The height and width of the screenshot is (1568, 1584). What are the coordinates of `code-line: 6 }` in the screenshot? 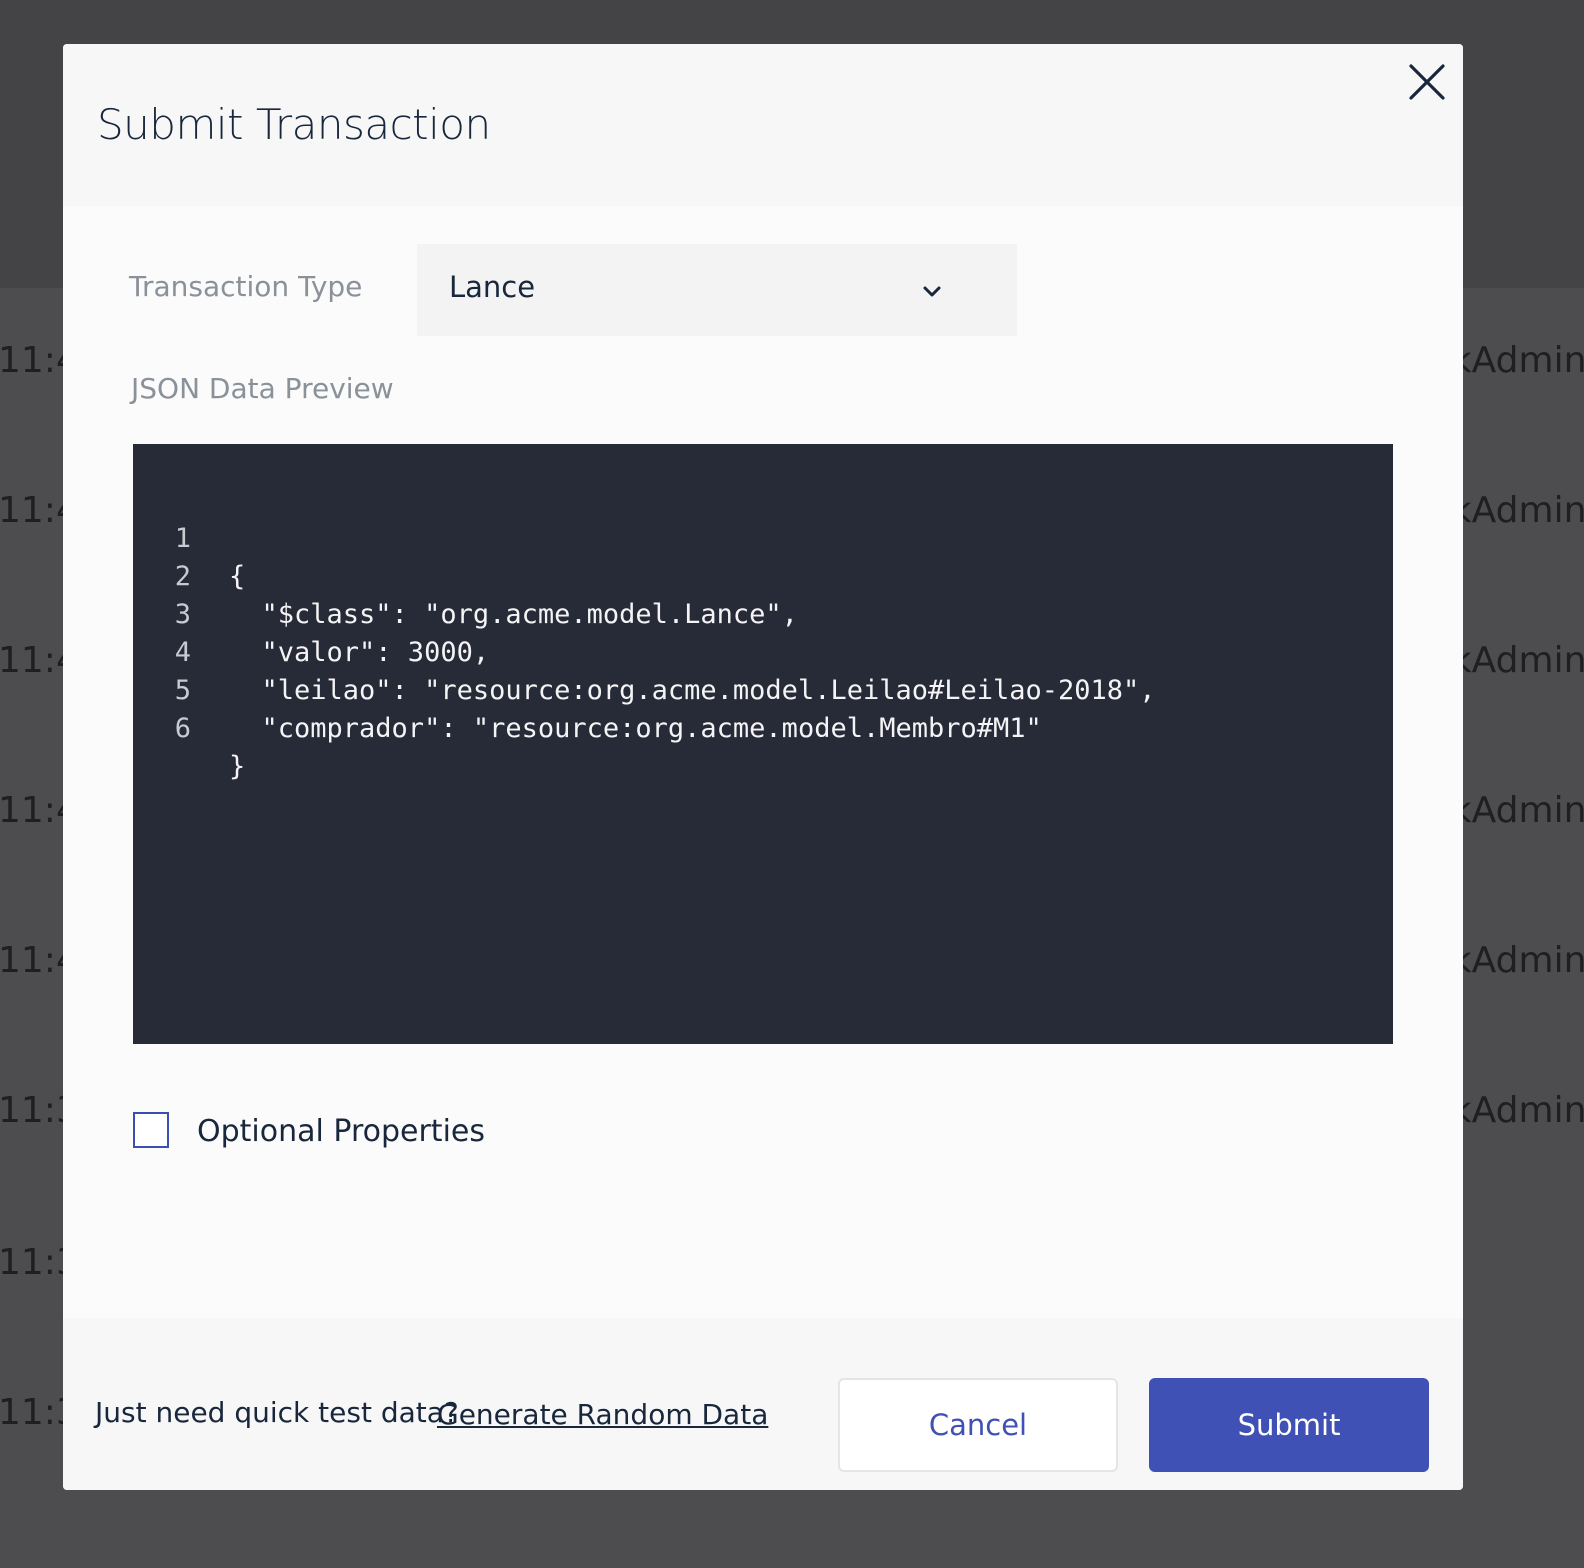 It's located at (198, 727).